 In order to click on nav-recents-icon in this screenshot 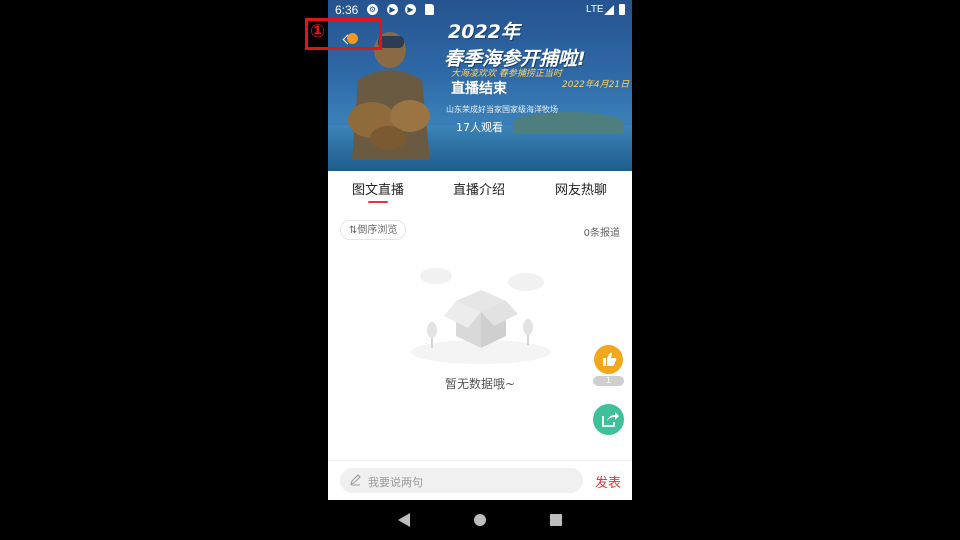, I will do `click(556, 520)`.